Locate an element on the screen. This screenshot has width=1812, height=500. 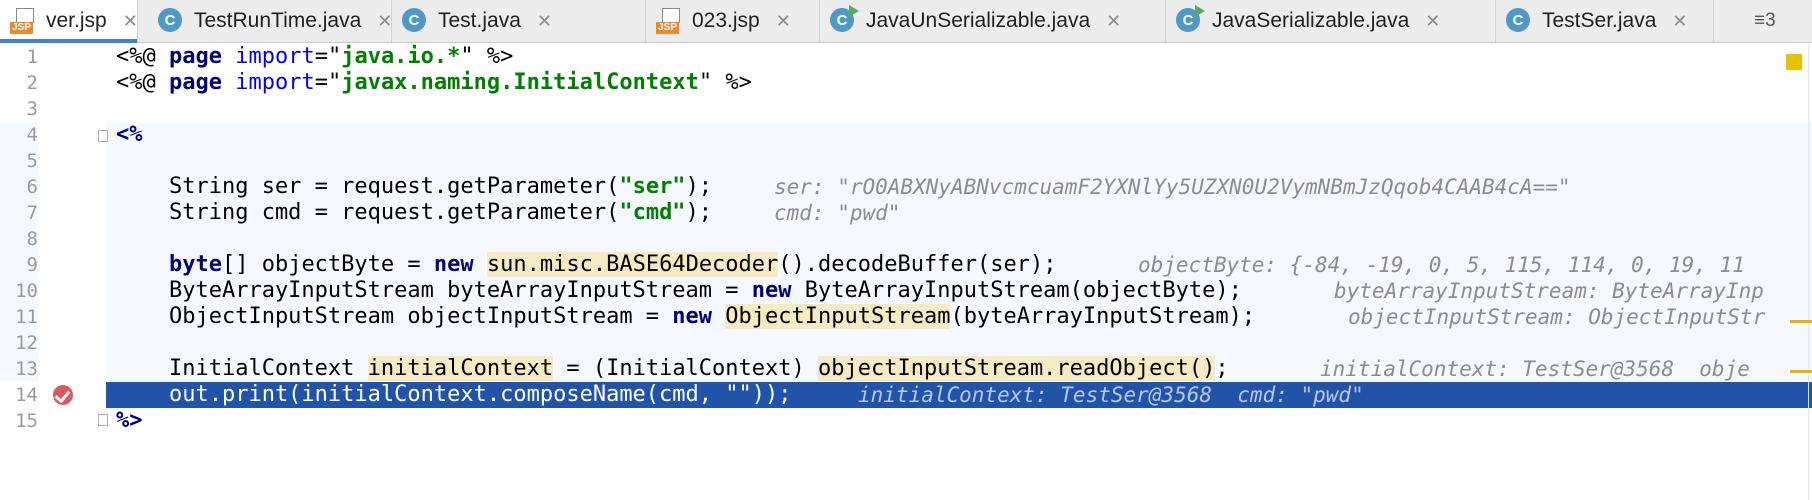
debug-inline-value: initialContext: TestSer@3568 obje is located at coordinates (1535, 369).